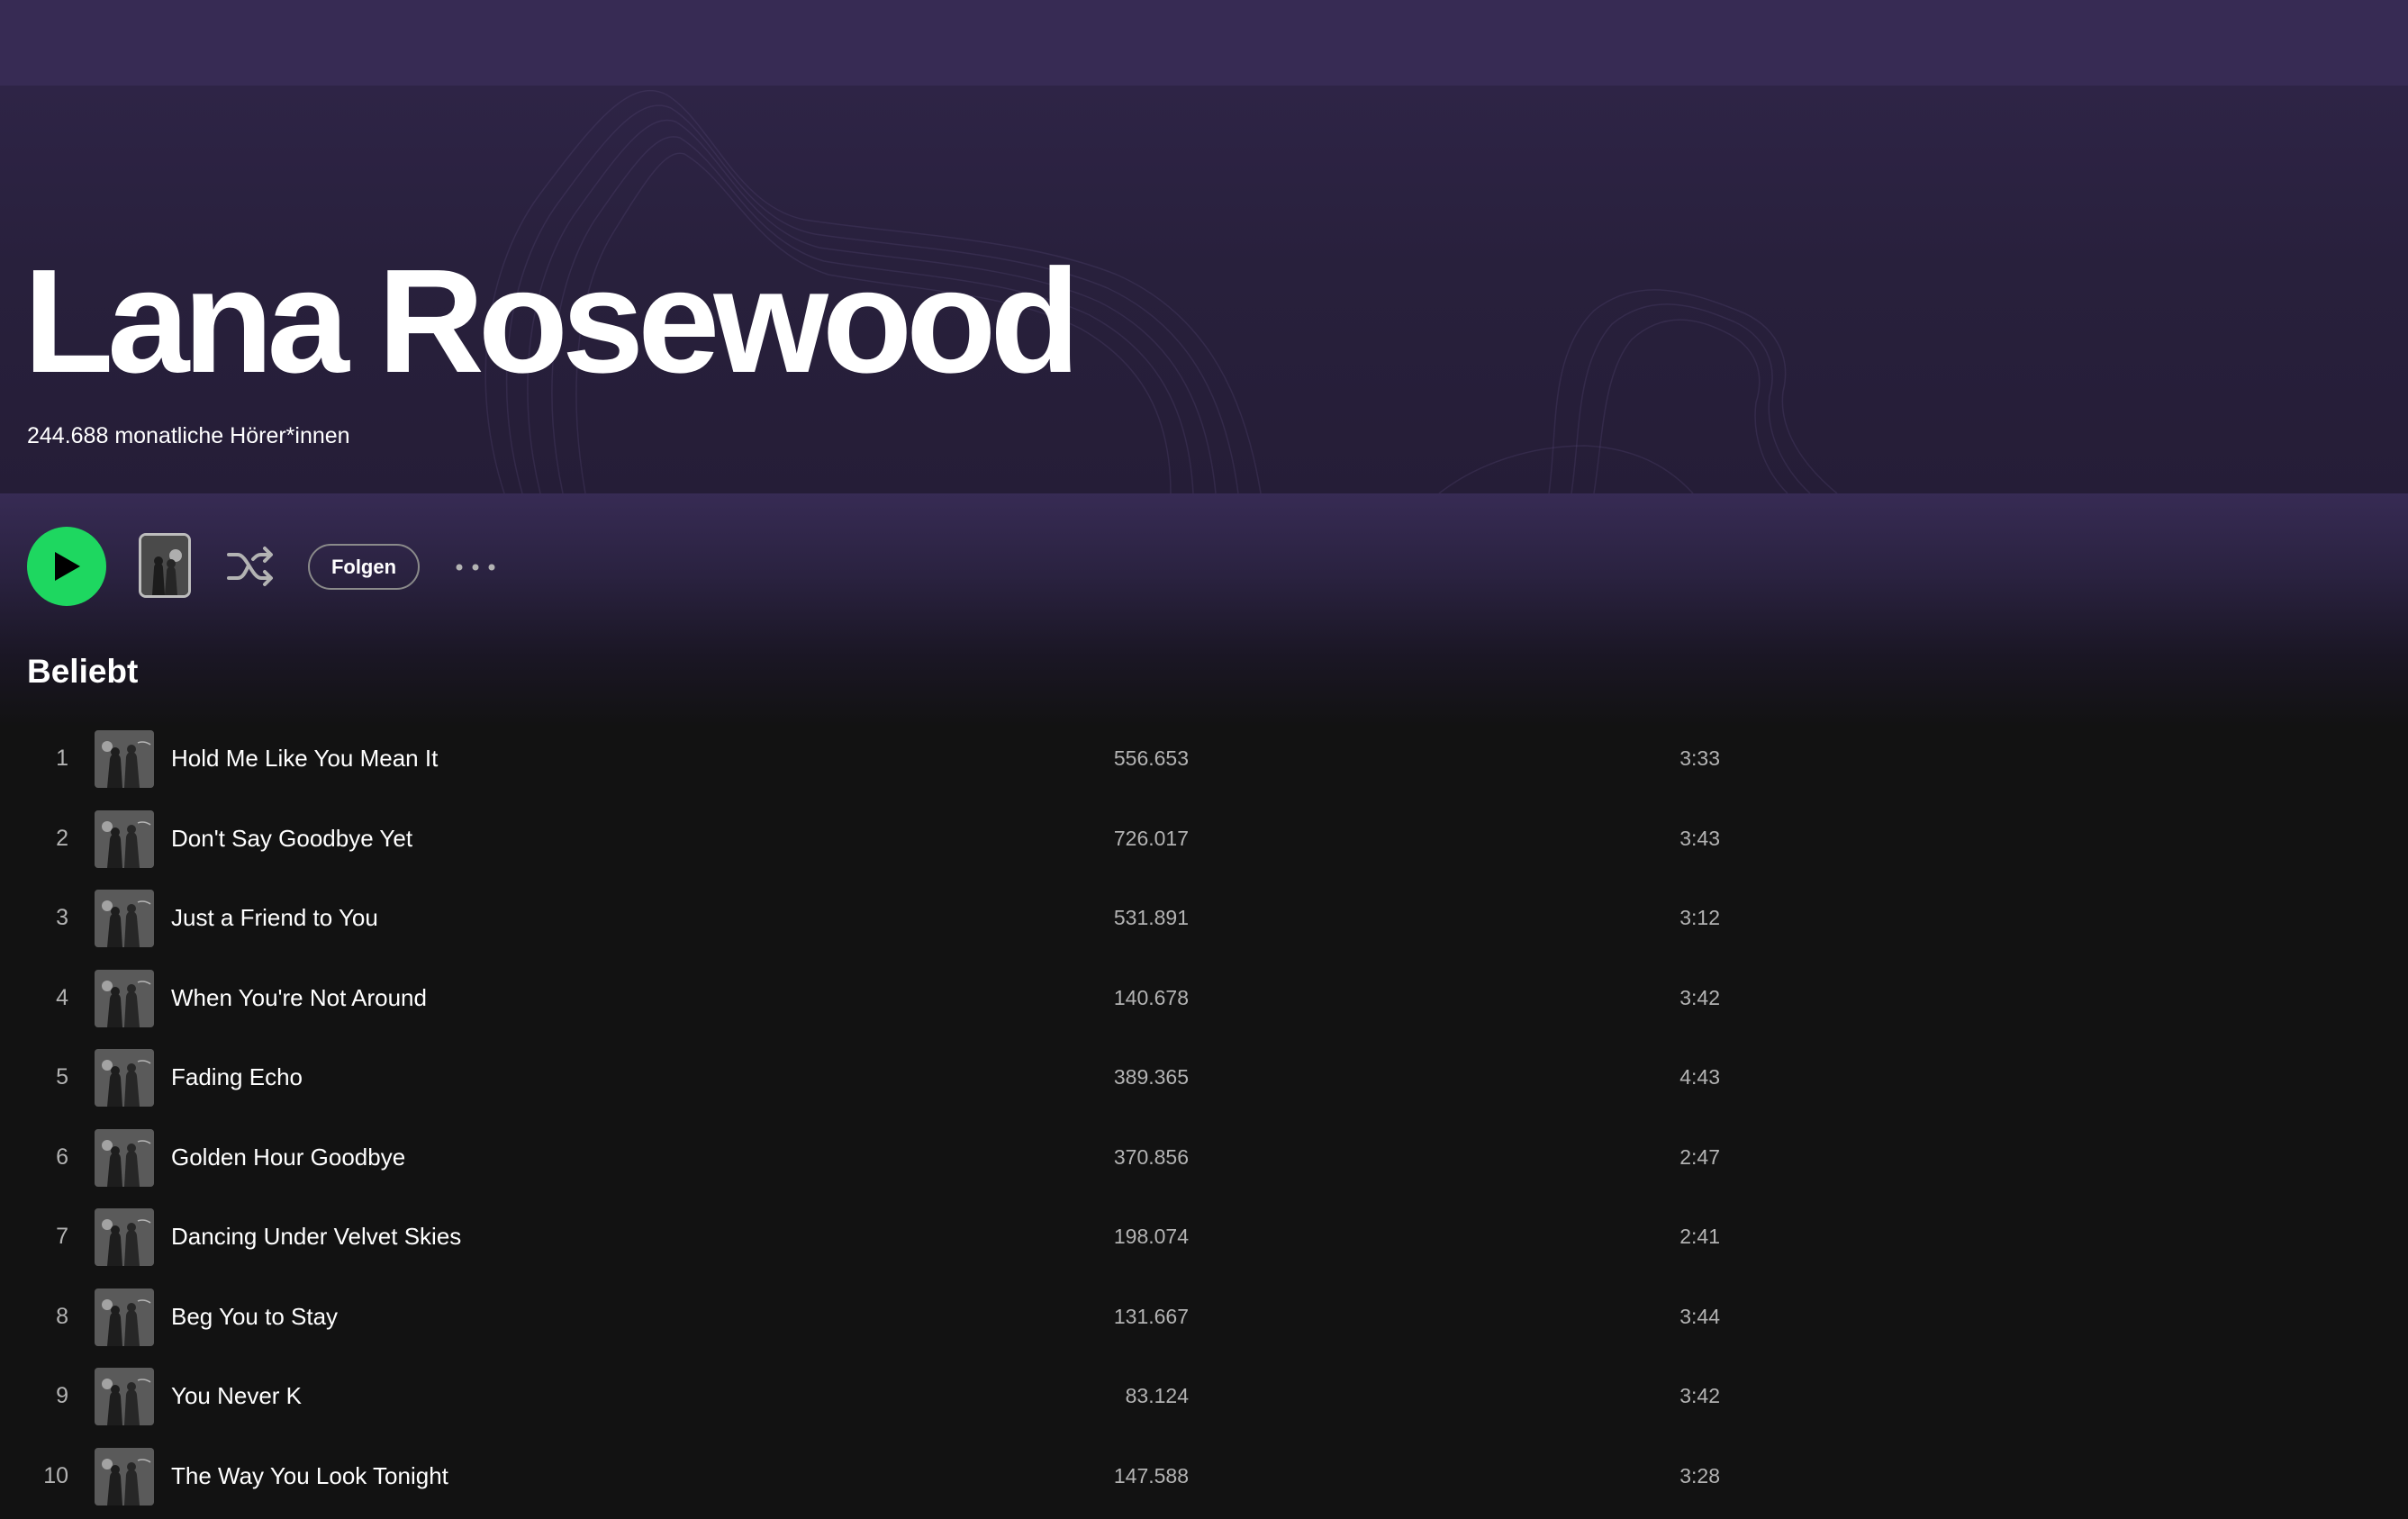 The width and height of the screenshot is (2408, 1519). I want to click on shuffle-icon, so click(250, 566).